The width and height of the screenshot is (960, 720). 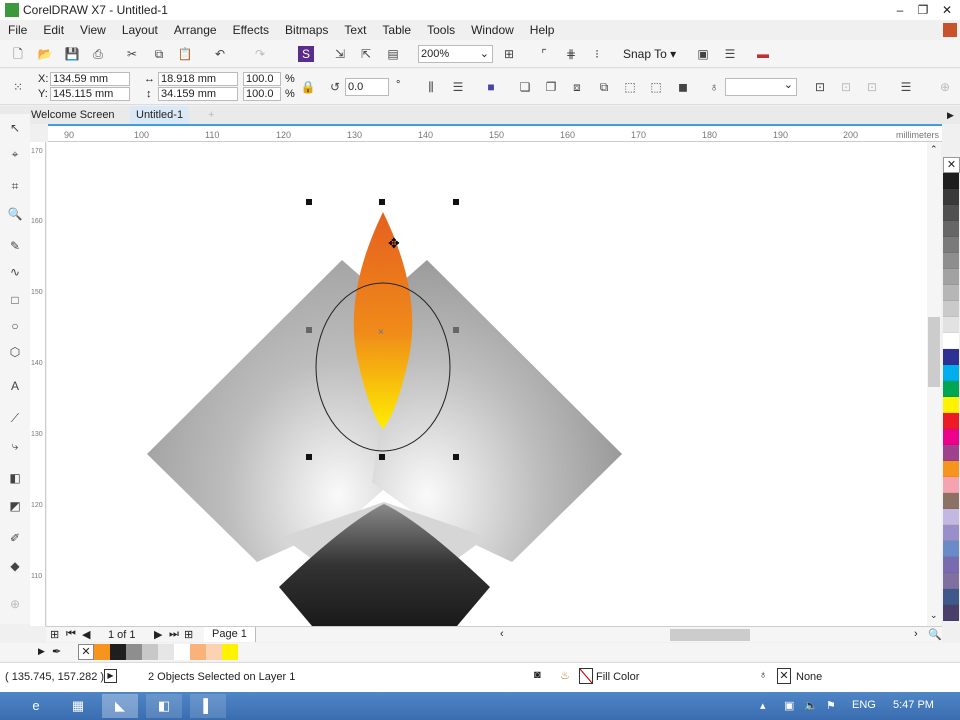 What do you see at coordinates (431, 87) in the screenshot?
I see `mirror-horizontal-icon: ⫼` at bounding box center [431, 87].